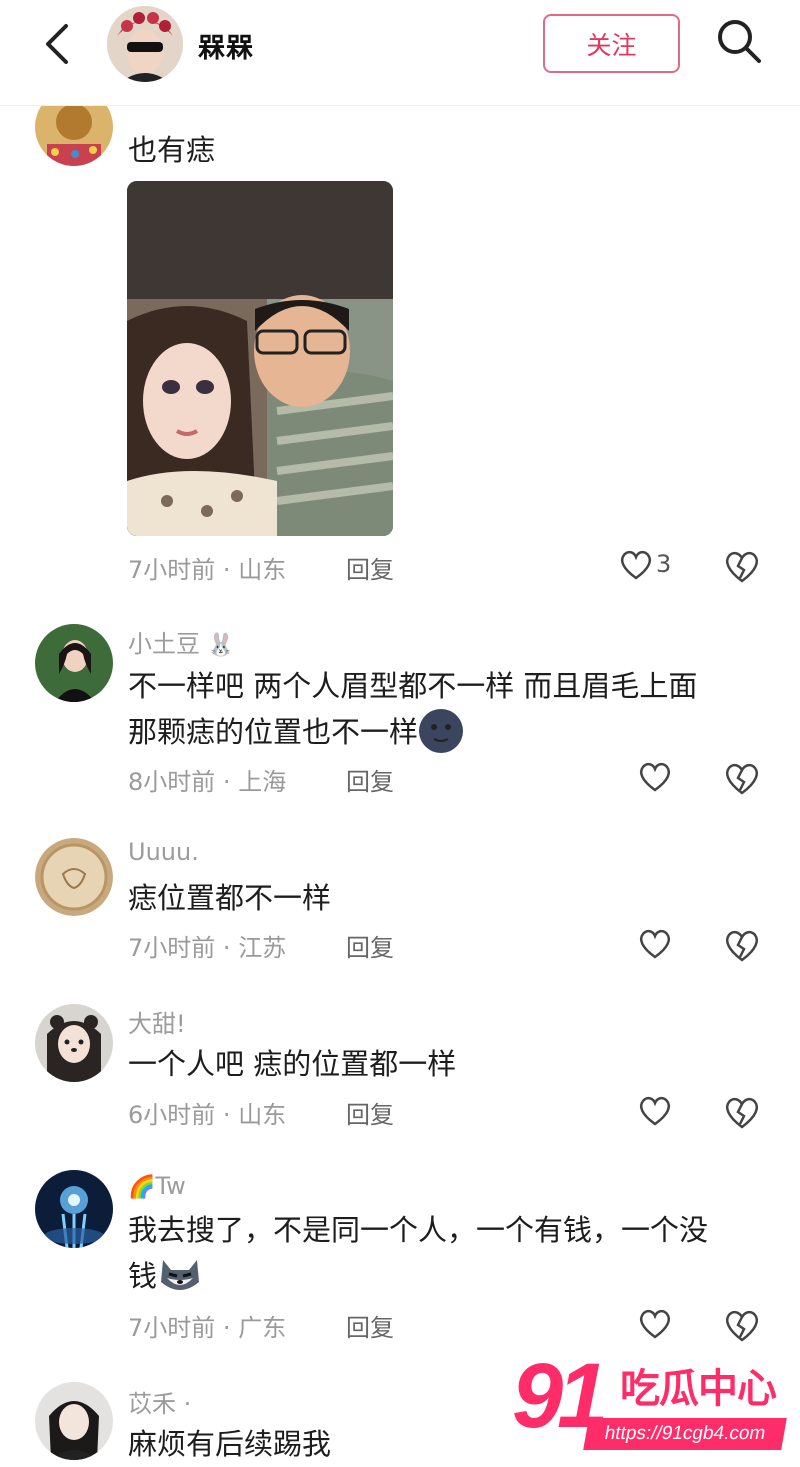 This screenshot has height=1467, width=800. I want to click on profile-avatar, so click(145, 44).